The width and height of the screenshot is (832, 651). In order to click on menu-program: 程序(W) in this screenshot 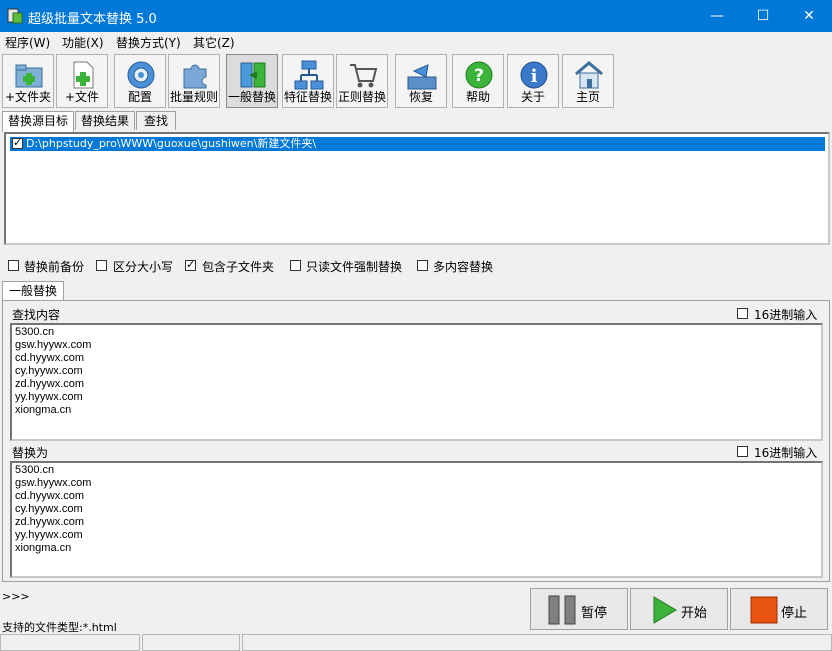, I will do `click(27, 42)`.